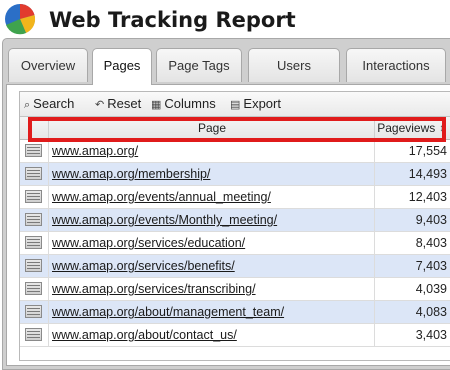 This screenshot has width=450, height=370. Describe the element at coordinates (412, 312) in the screenshot. I see `pageviews-value: 4,083` at that location.